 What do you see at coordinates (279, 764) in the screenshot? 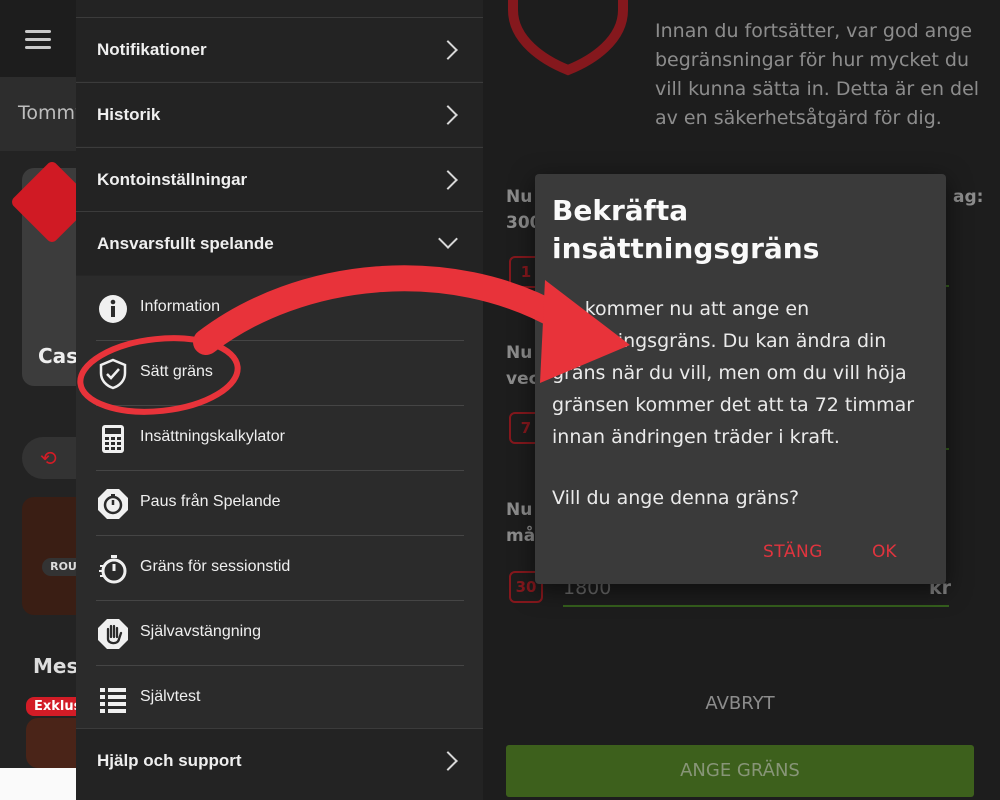
I see `menu-item-hjalp-och-support: Hjälp och support` at bounding box center [279, 764].